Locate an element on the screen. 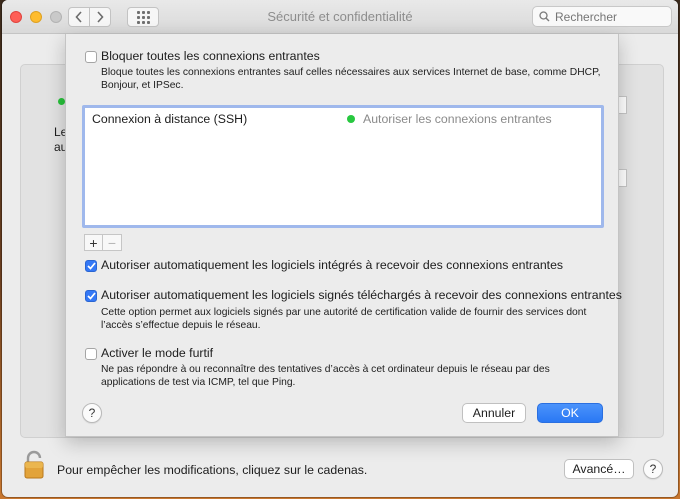  search-field is located at coordinates (602, 16).